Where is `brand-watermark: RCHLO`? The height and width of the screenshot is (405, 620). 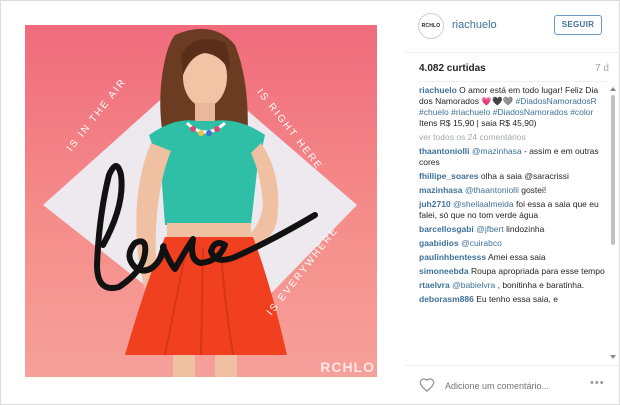 brand-watermark: RCHLO is located at coordinates (347, 367).